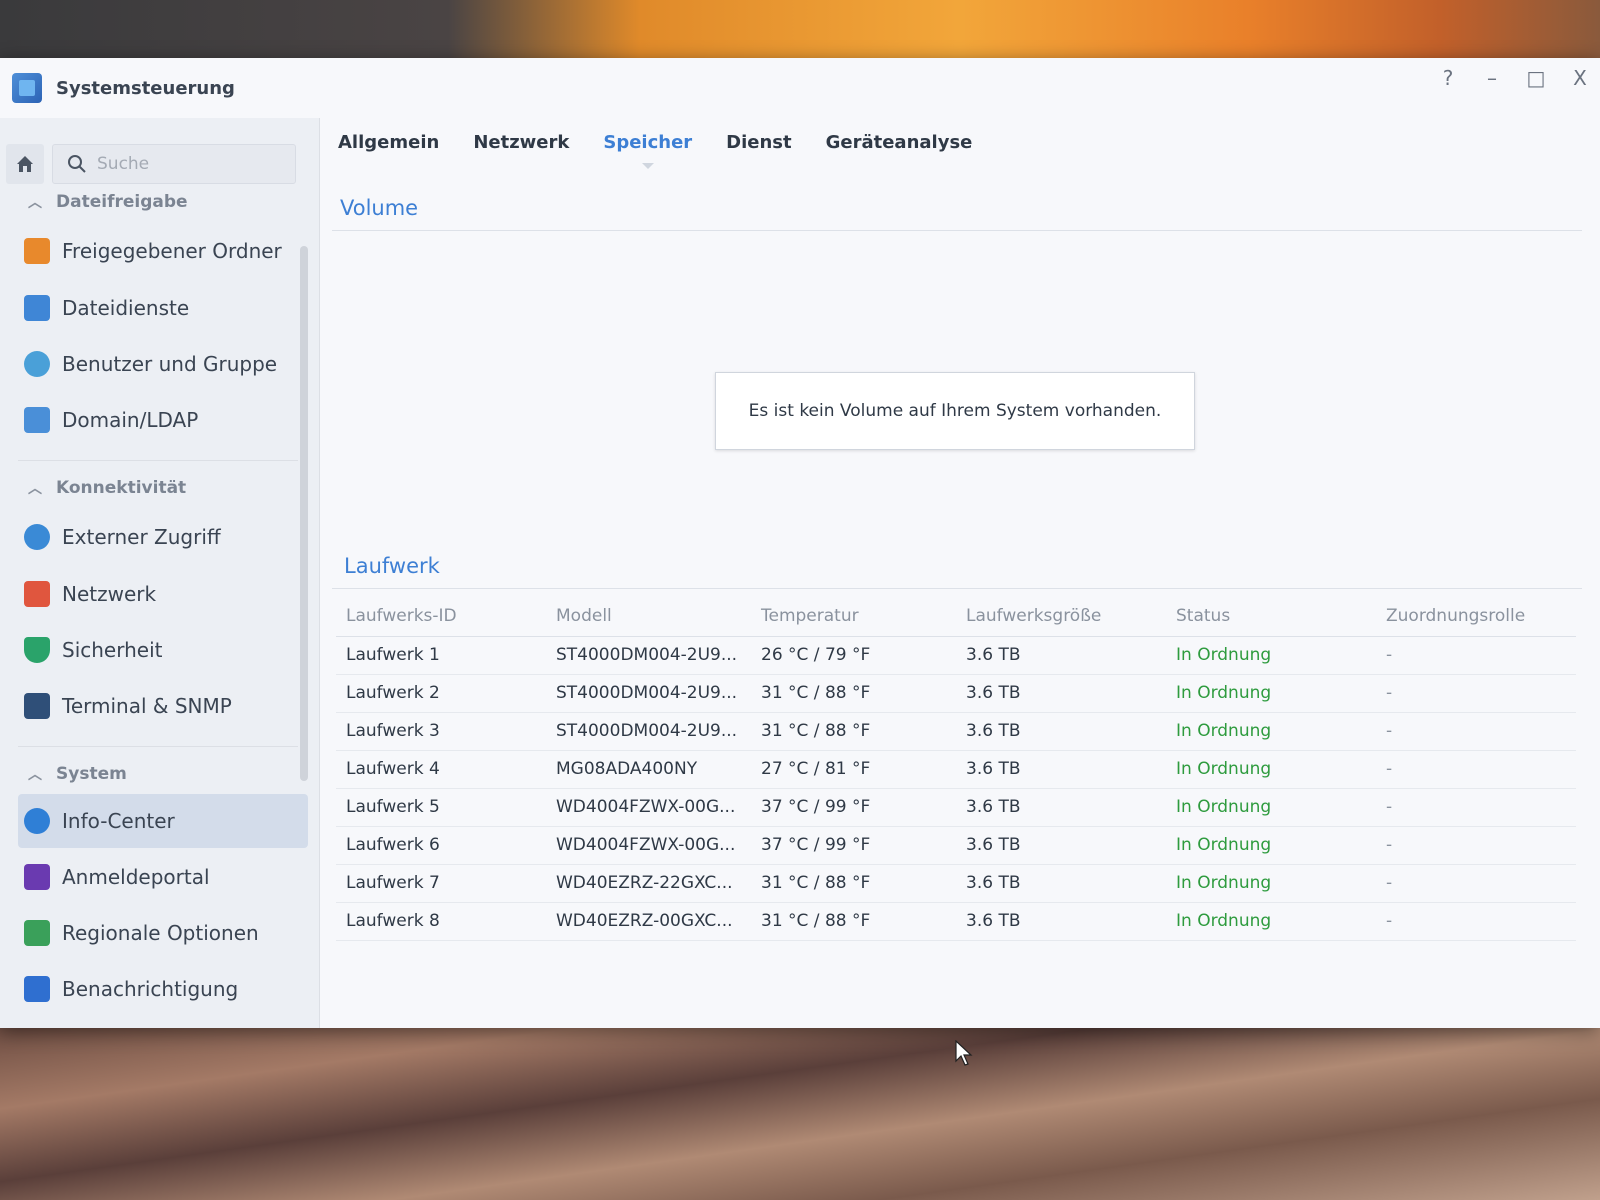 Image resolution: width=1600 pixels, height=1200 pixels. Describe the element at coordinates (964, 1053) in the screenshot. I see `mouse-cursor-icon` at that location.